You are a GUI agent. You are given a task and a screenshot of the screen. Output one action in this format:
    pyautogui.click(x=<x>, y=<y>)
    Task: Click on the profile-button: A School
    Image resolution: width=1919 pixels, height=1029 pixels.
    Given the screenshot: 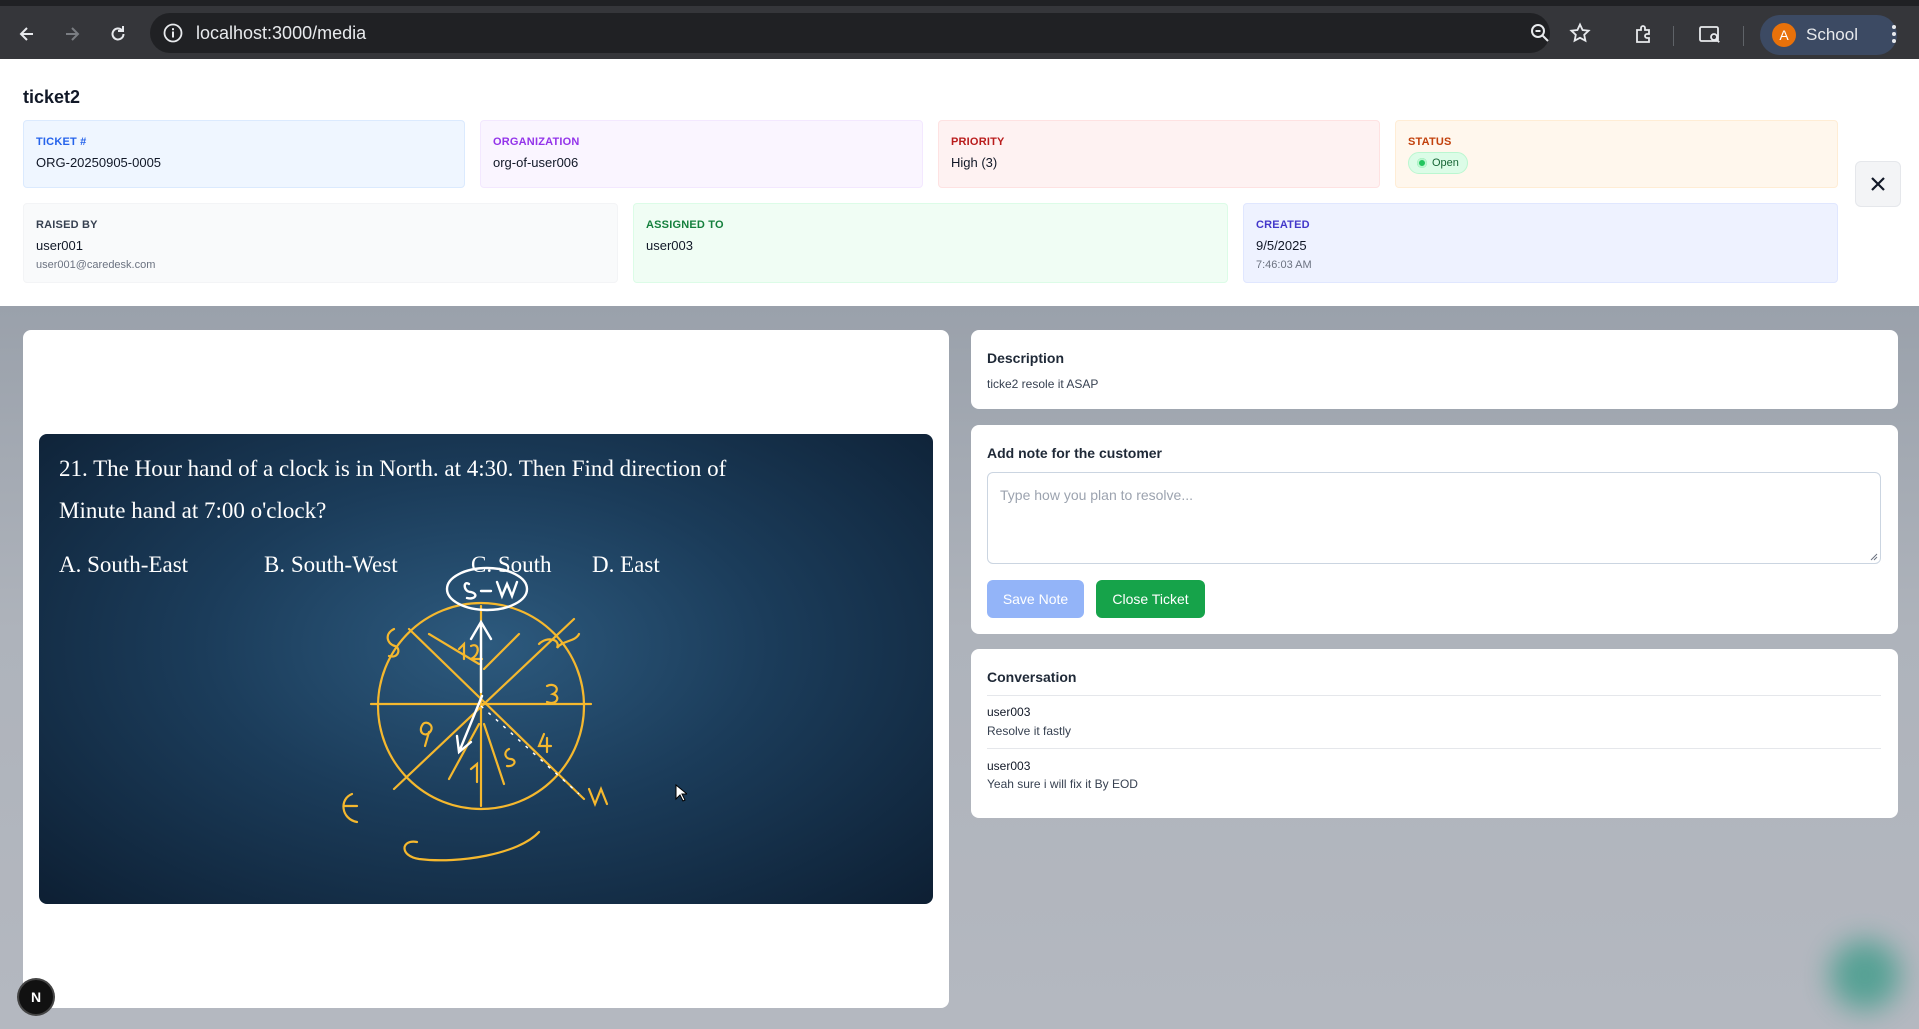 What is the action you would take?
    pyautogui.click(x=1828, y=35)
    